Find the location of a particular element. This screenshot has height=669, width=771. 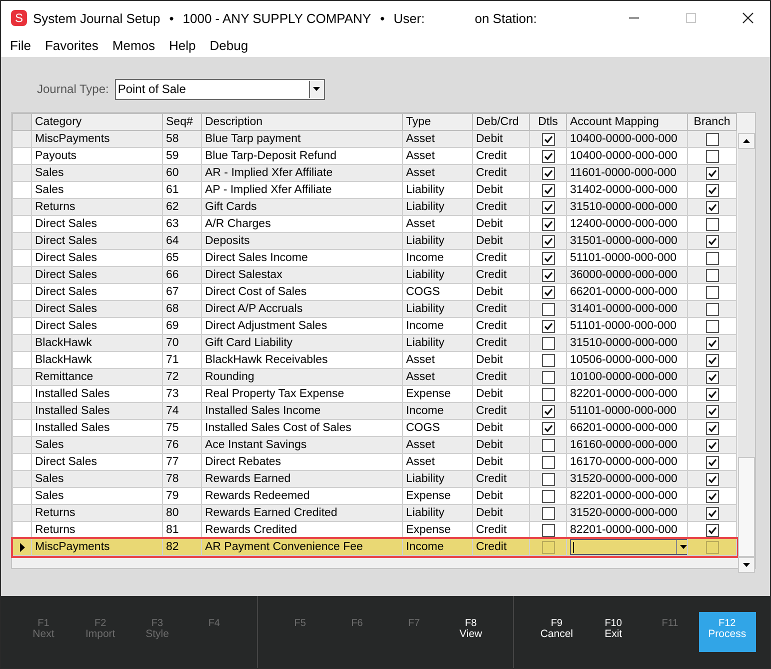

table-cell: Blue Tarp-Deposit Refund is located at coordinates (302, 156).